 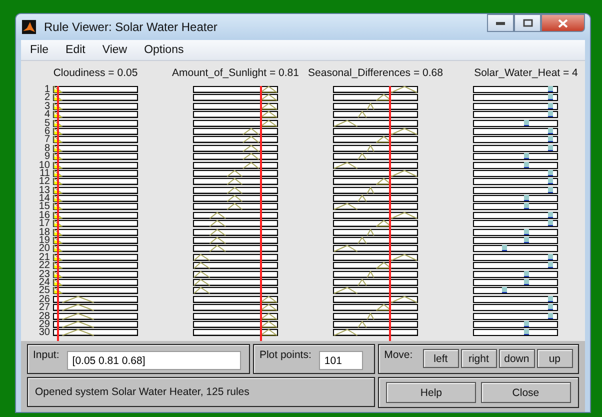 I want to click on minimize-button, so click(x=500, y=23).